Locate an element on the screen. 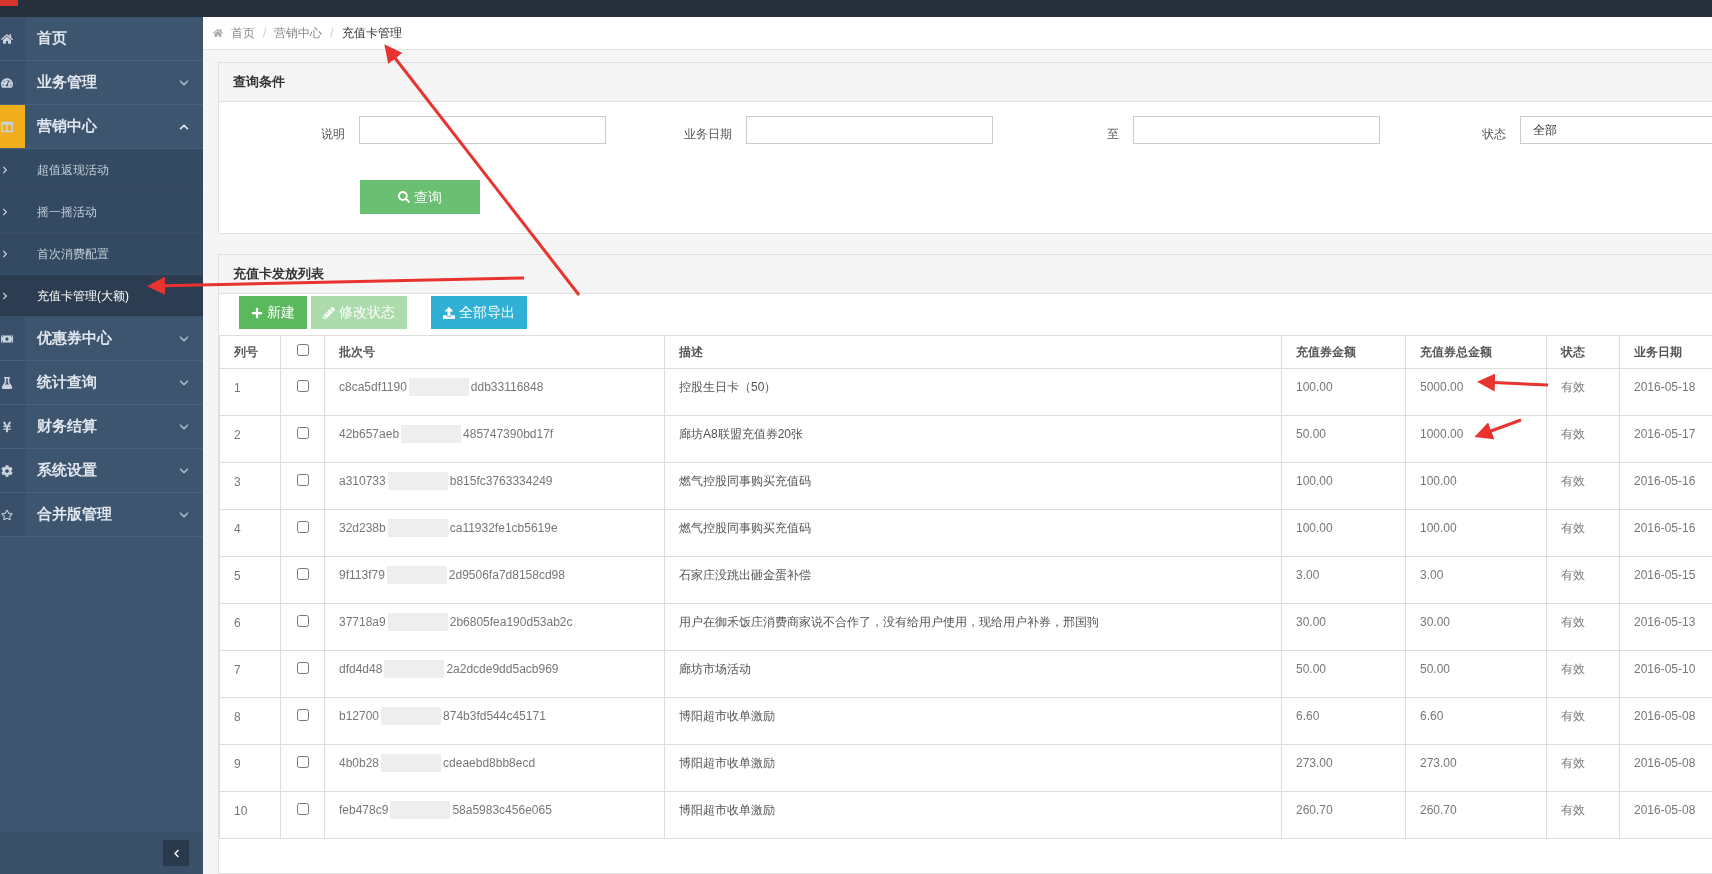 The height and width of the screenshot is (874, 1712). table-cell-text: 2b6805fea190d53ab2c is located at coordinates (511, 622).